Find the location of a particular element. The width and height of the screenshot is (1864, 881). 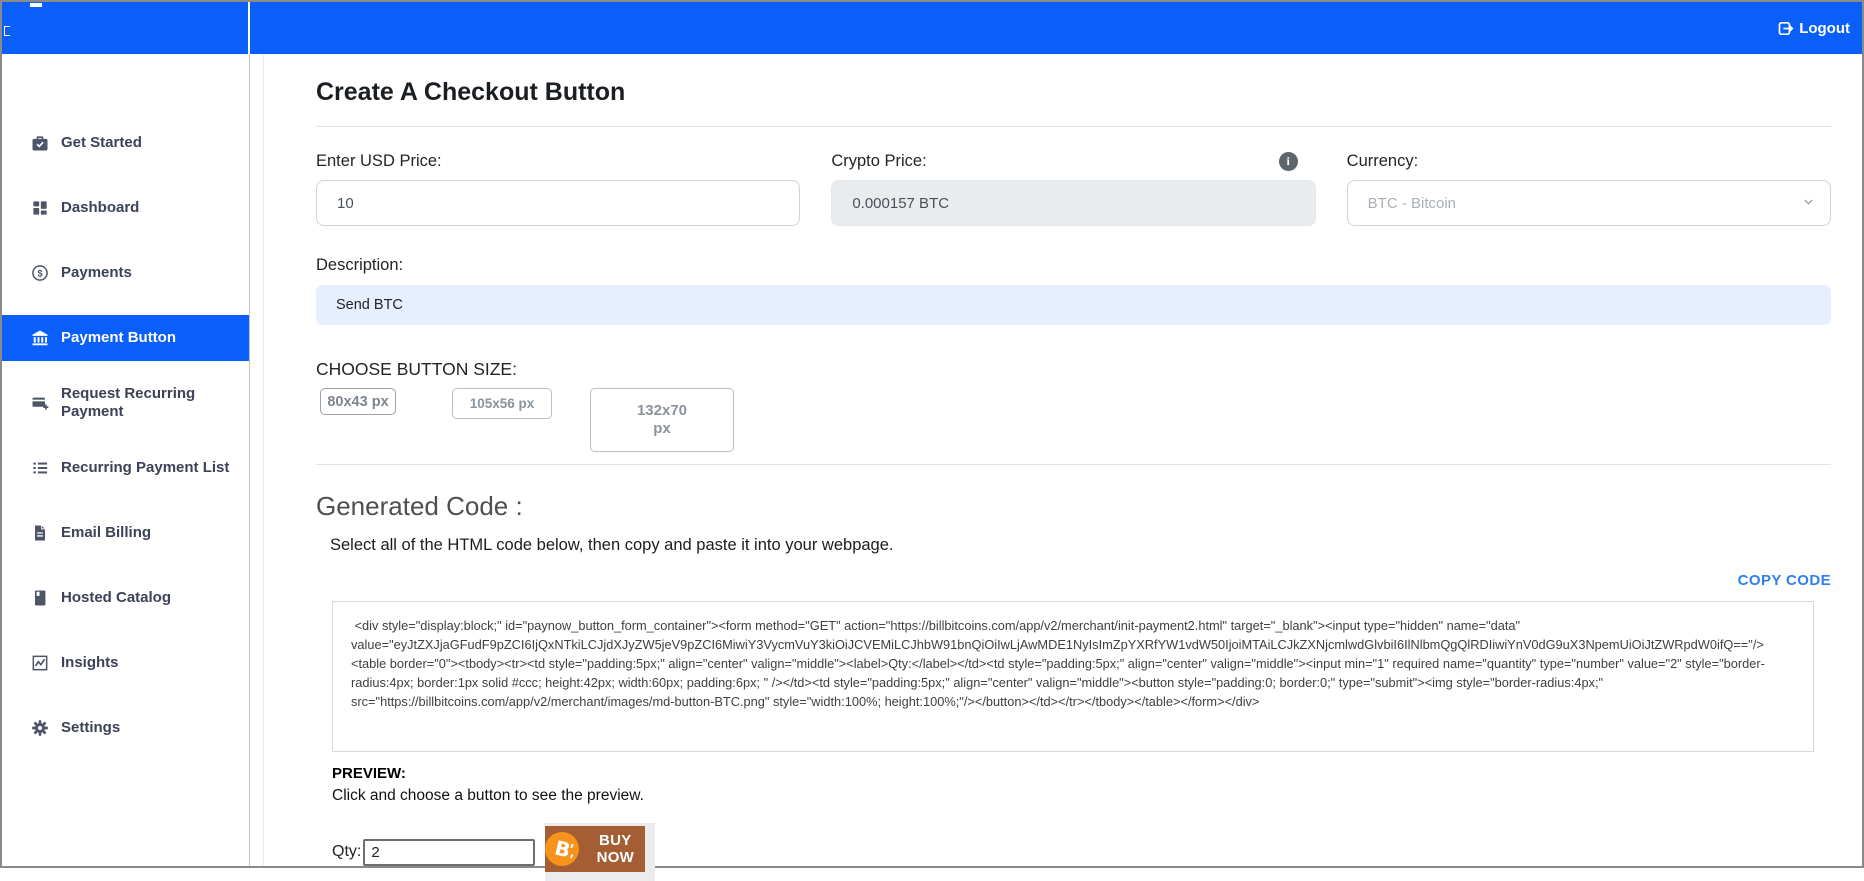

sidebar-item-email-billing: Email Billing is located at coordinates (125, 533).